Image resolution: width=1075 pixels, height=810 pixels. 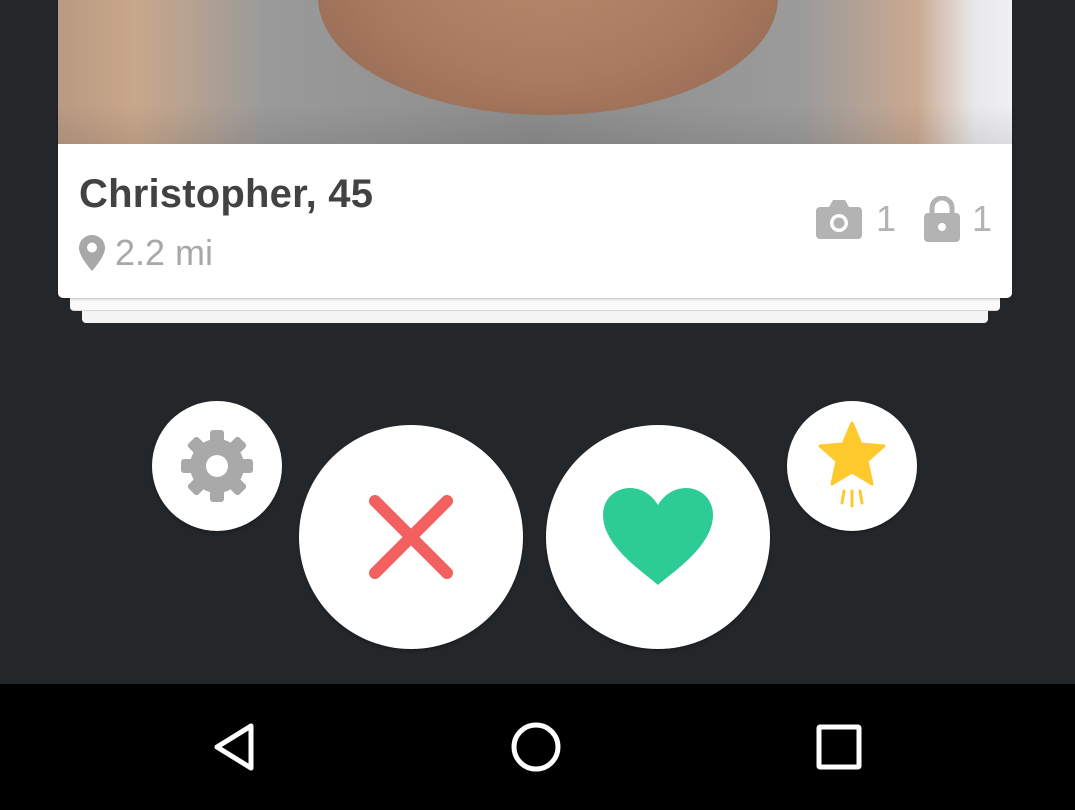 What do you see at coordinates (92, 253) in the screenshot?
I see `location-pin-icon` at bounding box center [92, 253].